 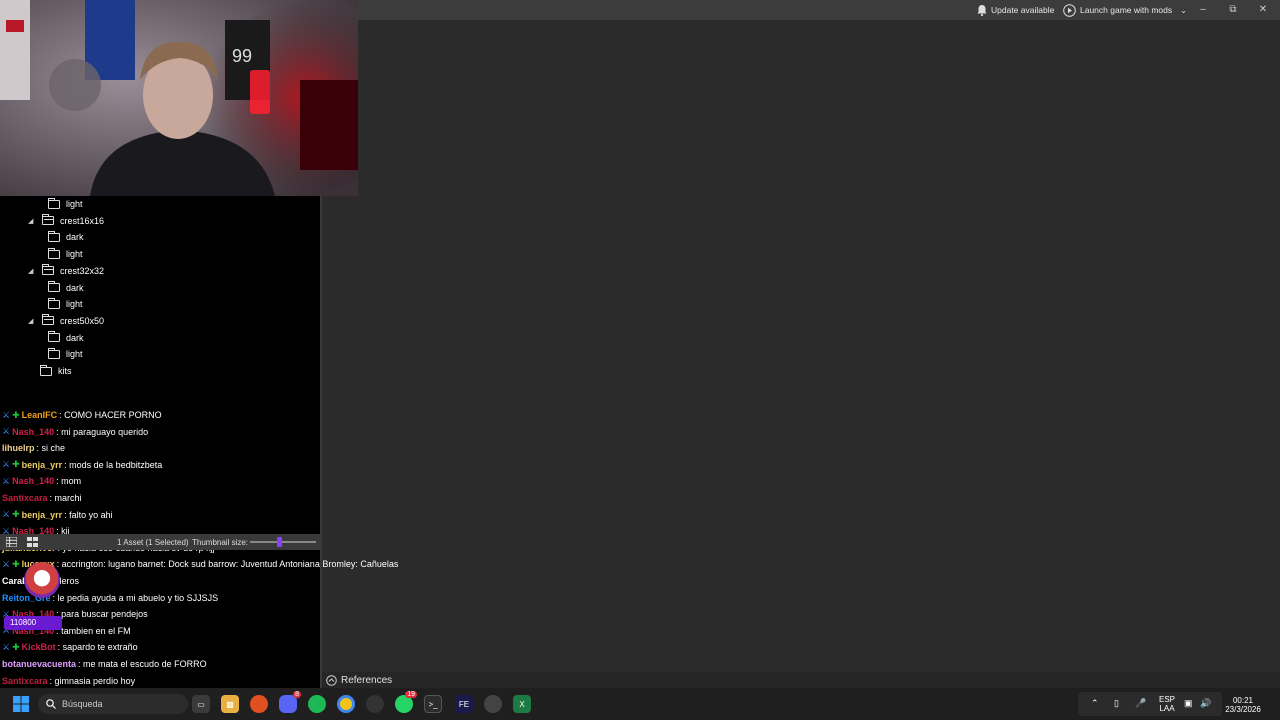 I want to click on grid-view-icon, so click(x=11, y=542).